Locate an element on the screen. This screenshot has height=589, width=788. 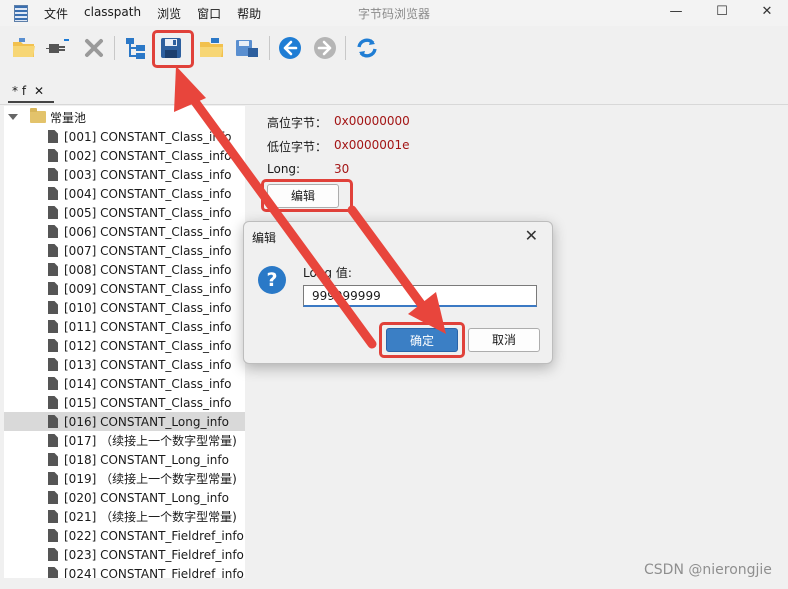
tree-item-label: [009] CONSTANT_Class_info is located at coordinates (148, 288).